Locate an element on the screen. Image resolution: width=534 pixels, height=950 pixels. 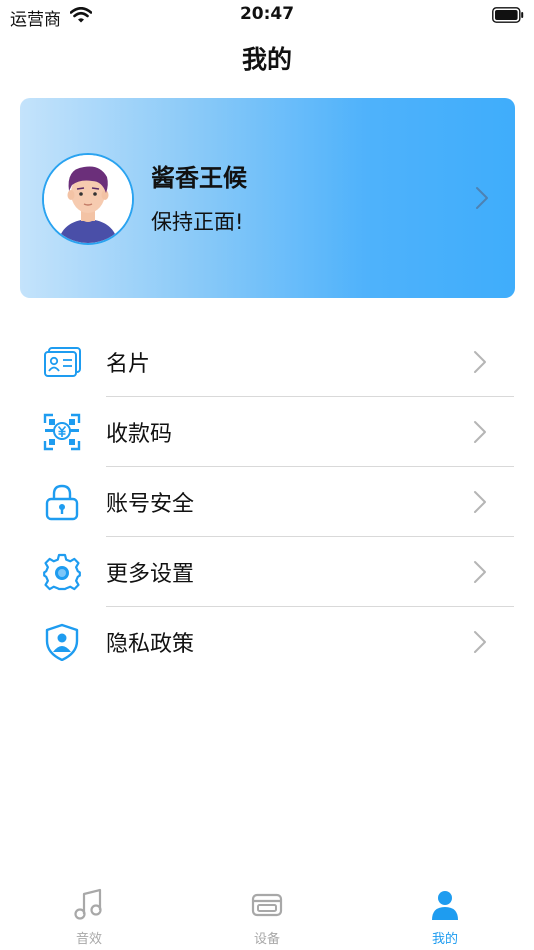
menu-item-privacy-policy: 隐私政策 is located at coordinates (267, 642).